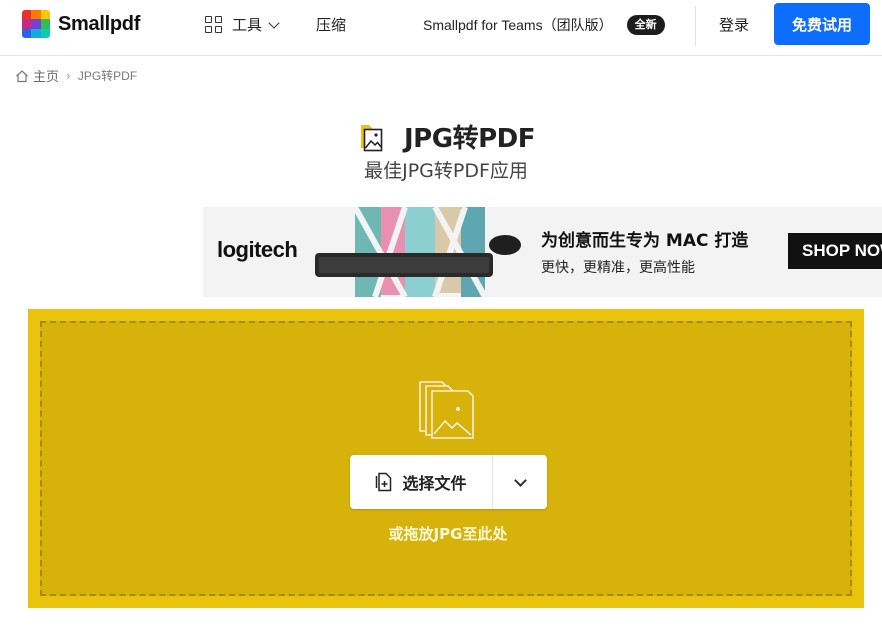 The height and width of the screenshot is (626, 882). What do you see at coordinates (734, 24) in the screenshot?
I see `login-link: 登录` at bounding box center [734, 24].